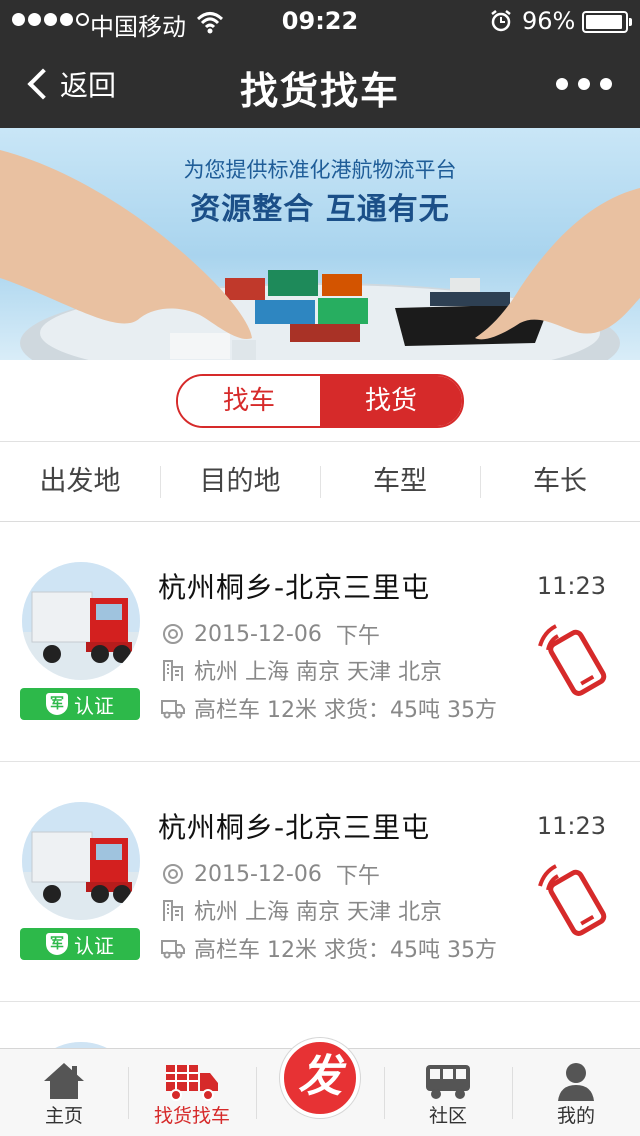  Describe the element at coordinates (320, 170) in the screenshot. I see `banner-tagline: 为您提供标准化港航物流平台` at that location.